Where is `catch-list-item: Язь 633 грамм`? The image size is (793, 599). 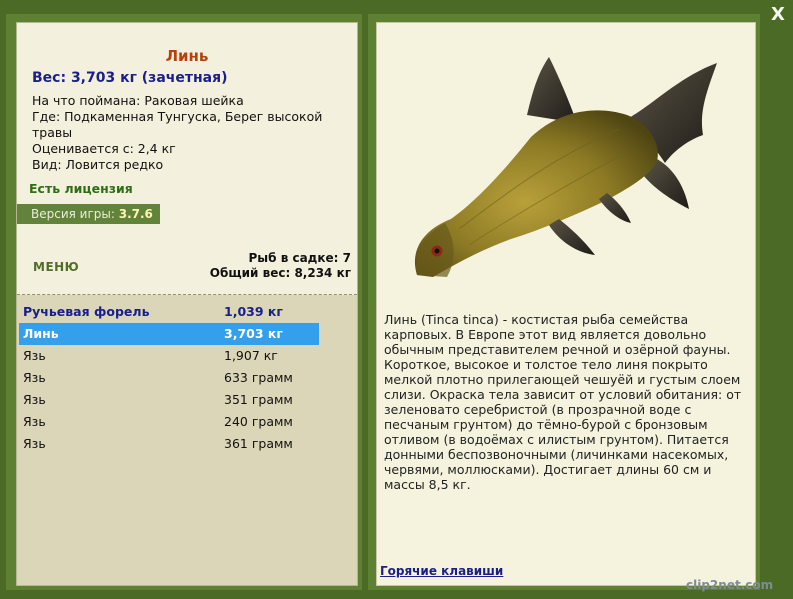
catch-list-item: Язь 633 грамм is located at coordinates (169, 378).